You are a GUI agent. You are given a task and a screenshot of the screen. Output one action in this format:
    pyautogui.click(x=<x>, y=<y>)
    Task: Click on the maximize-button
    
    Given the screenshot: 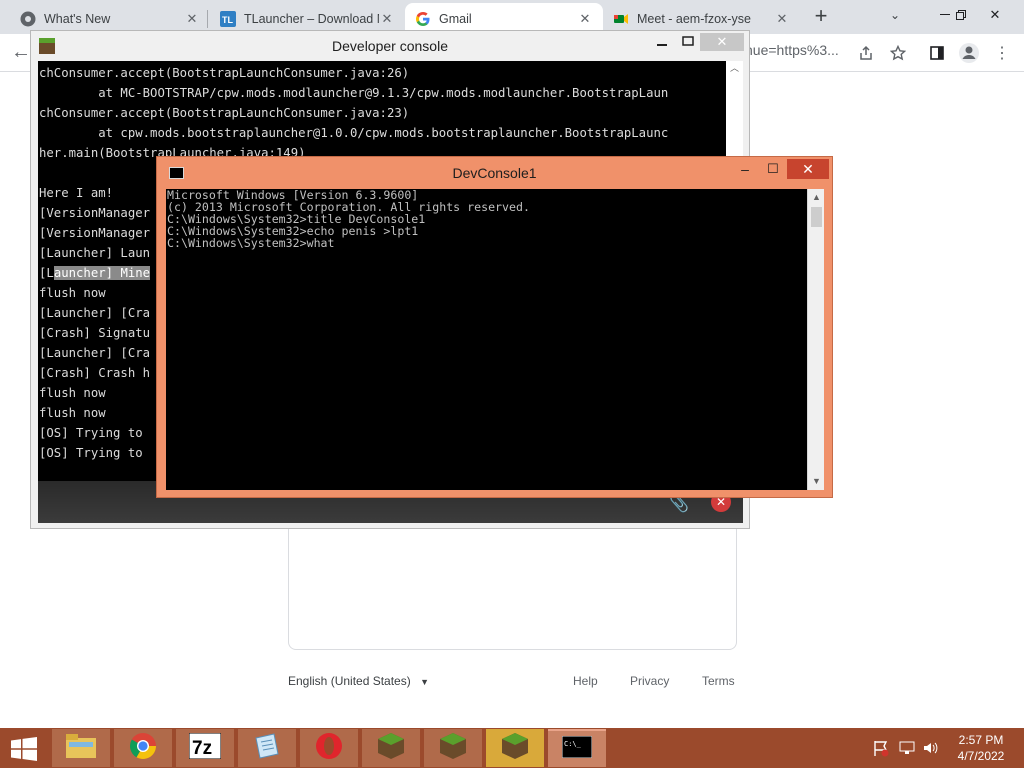 What is the action you would take?
    pyautogui.click(x=688, y=42)
    